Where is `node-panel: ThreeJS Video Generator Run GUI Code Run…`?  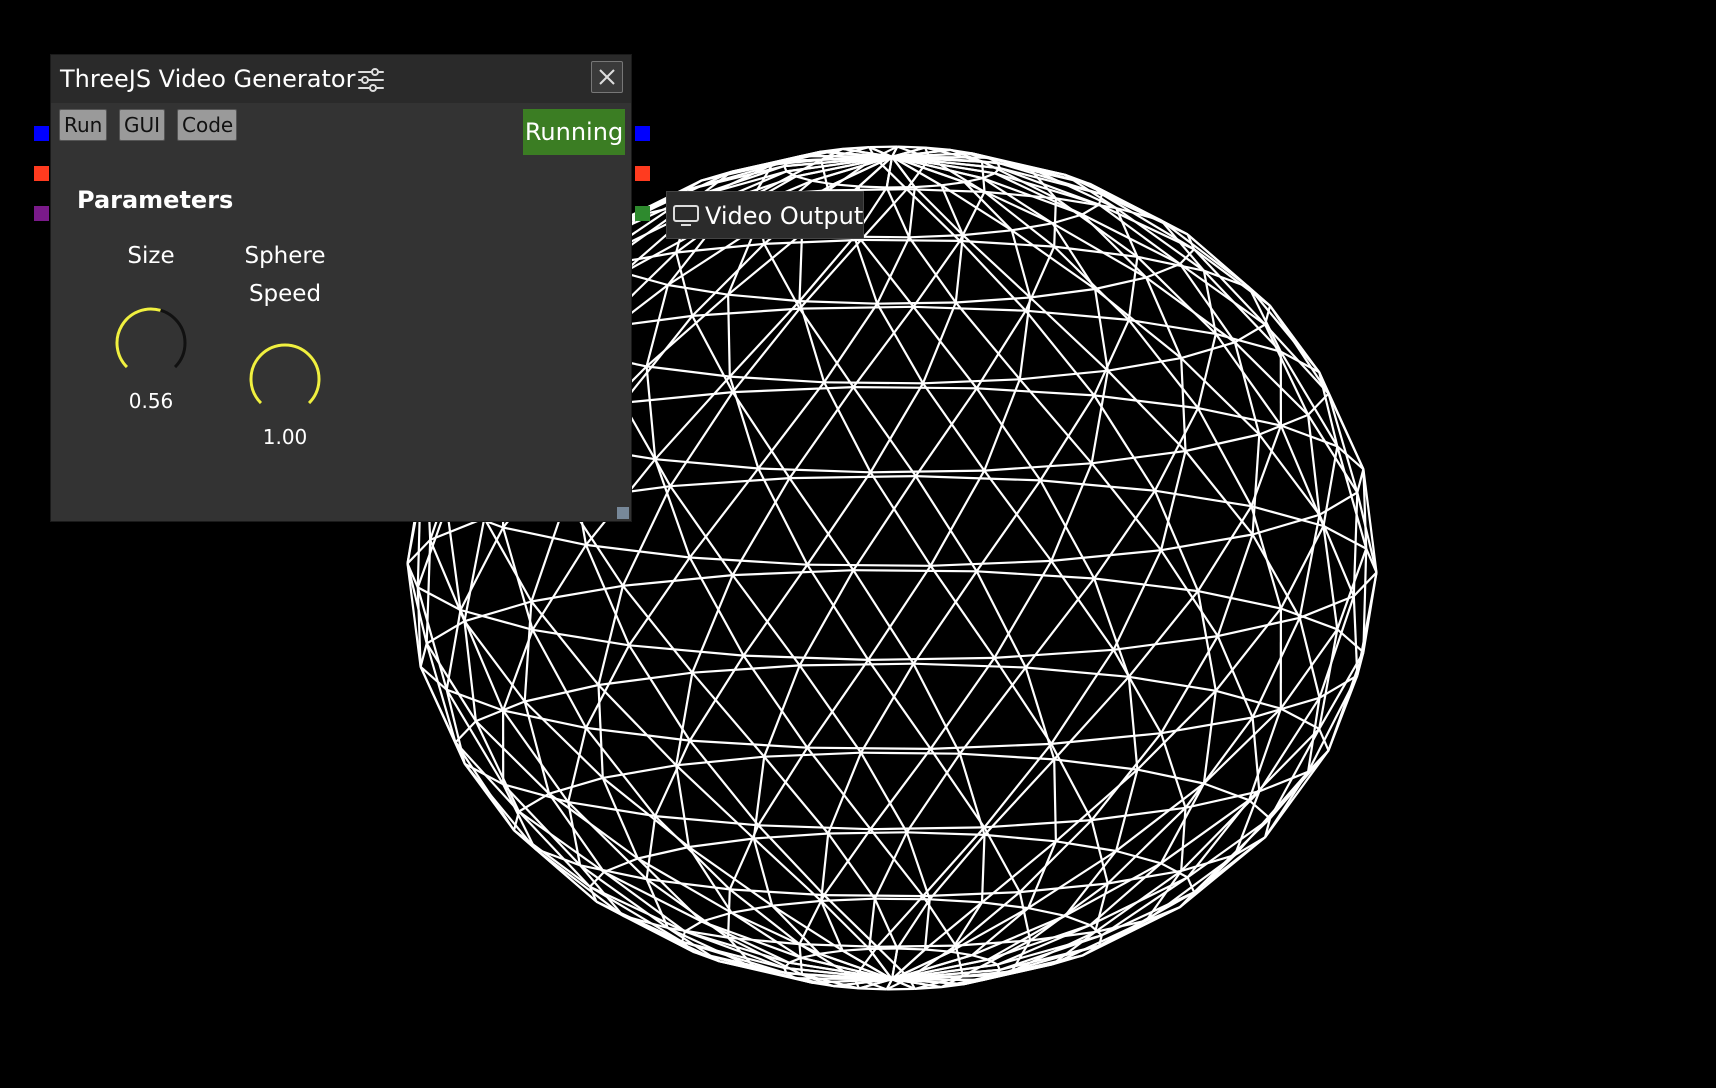
node-panel: ThreeJS Video Generator Run GUI Code Run… is located at coordinates (341, 288).